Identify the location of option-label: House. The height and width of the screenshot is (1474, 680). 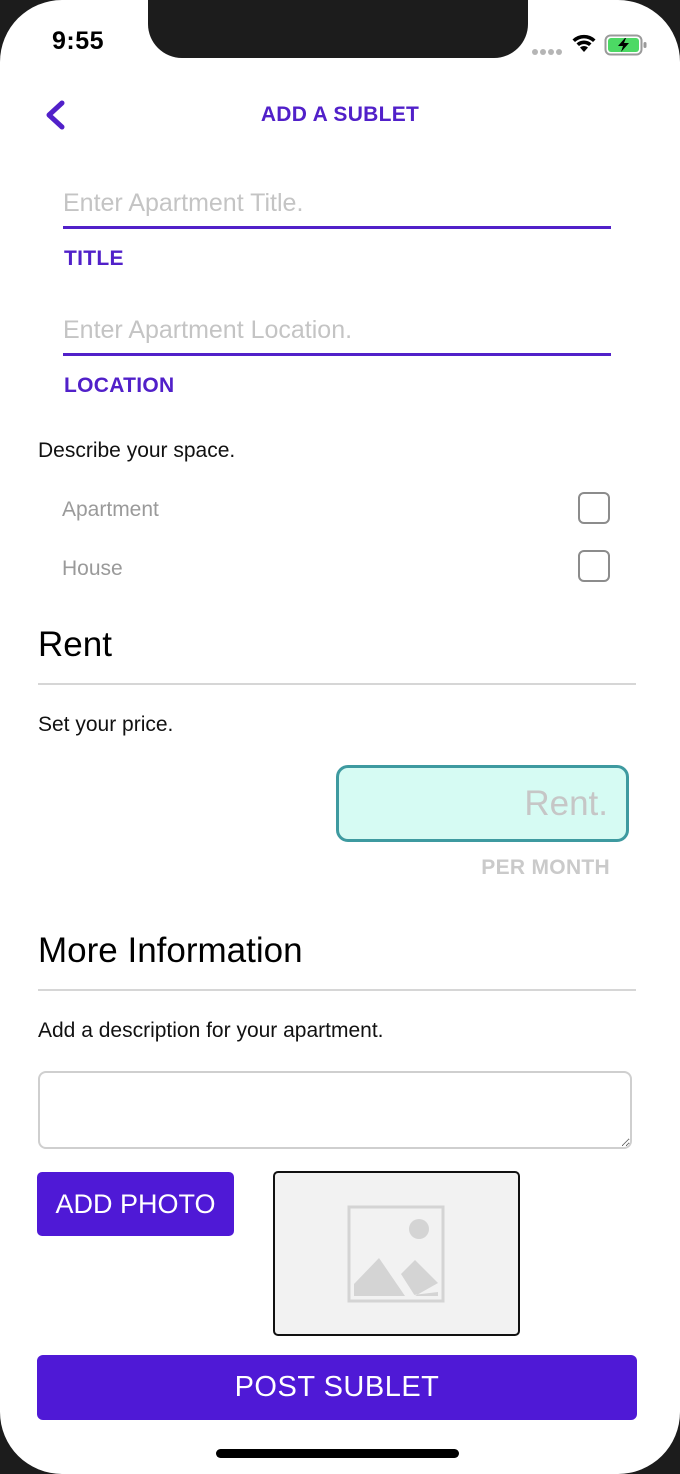
(92, 568).